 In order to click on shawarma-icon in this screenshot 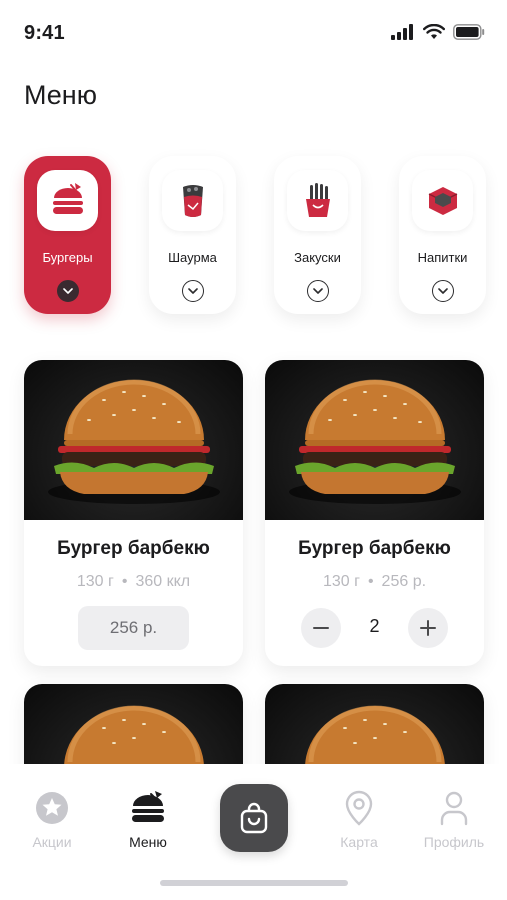, I will do `click(192, 200)`.